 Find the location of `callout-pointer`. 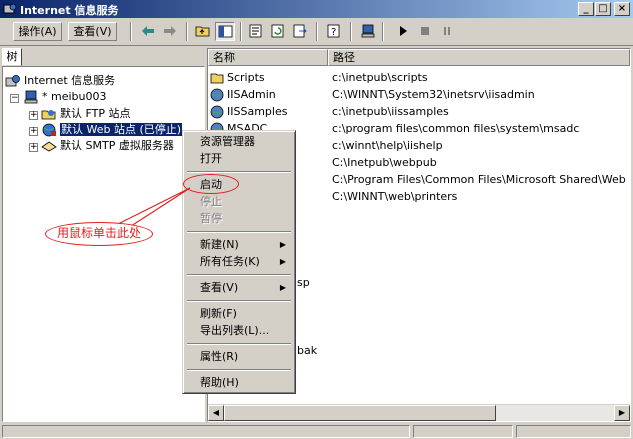

callout-pointer is located at coordinates (153, 208).